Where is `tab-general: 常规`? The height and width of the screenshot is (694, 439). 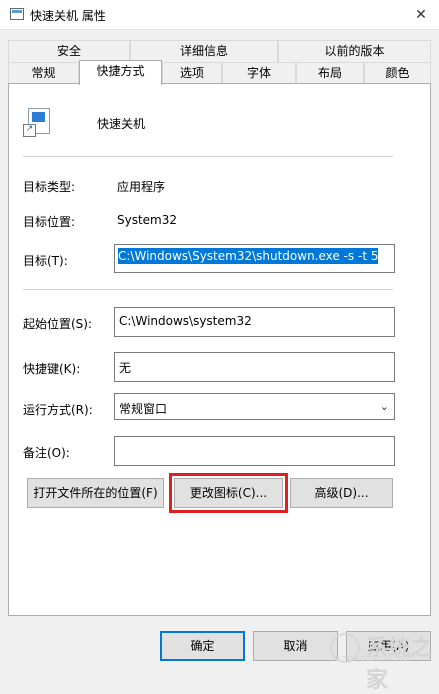 tab-general: 常规 is located at coordinates (43, 73).